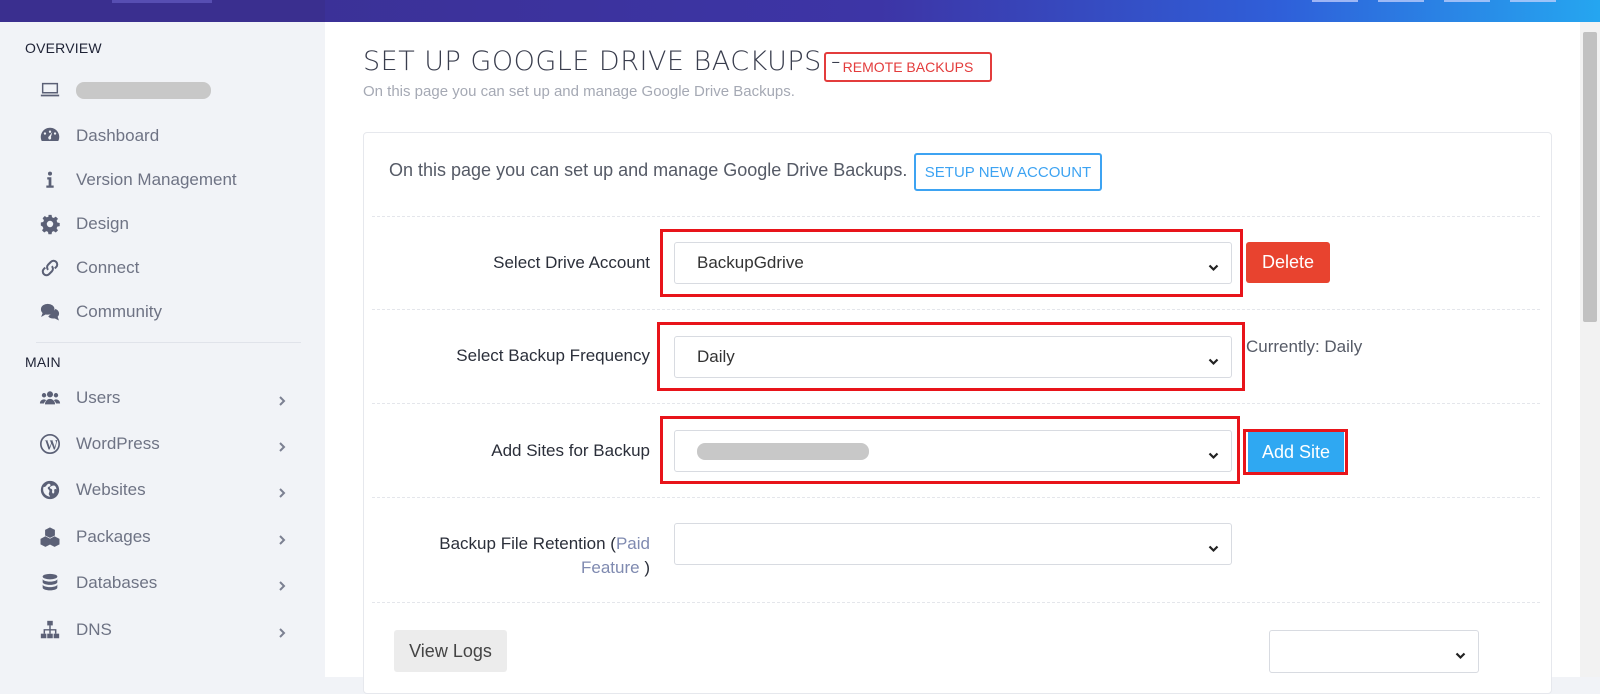 This screenshot has height=694, width=1600. Describe the element at coordinates (50, 224) in the screenshot. I see `gear-icon` at that location.